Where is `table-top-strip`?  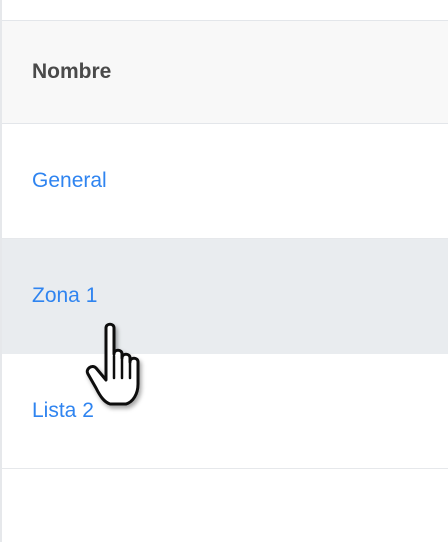
table-top-strip is located at coordinates (225, 10).